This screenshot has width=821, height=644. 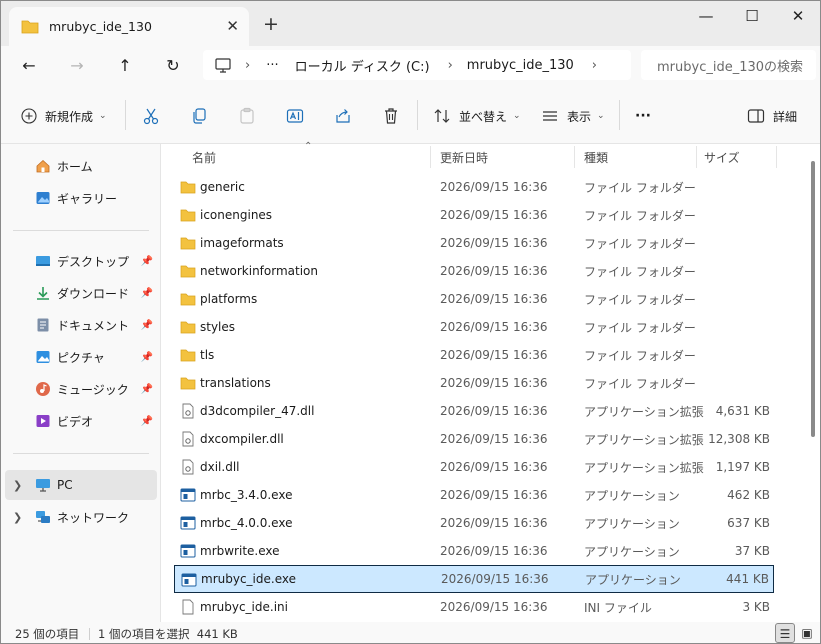 What do you see at coordinates (220, 467) in the screenshot?
I see `file-name: dxil.dll` at bounding box center [220, 467].